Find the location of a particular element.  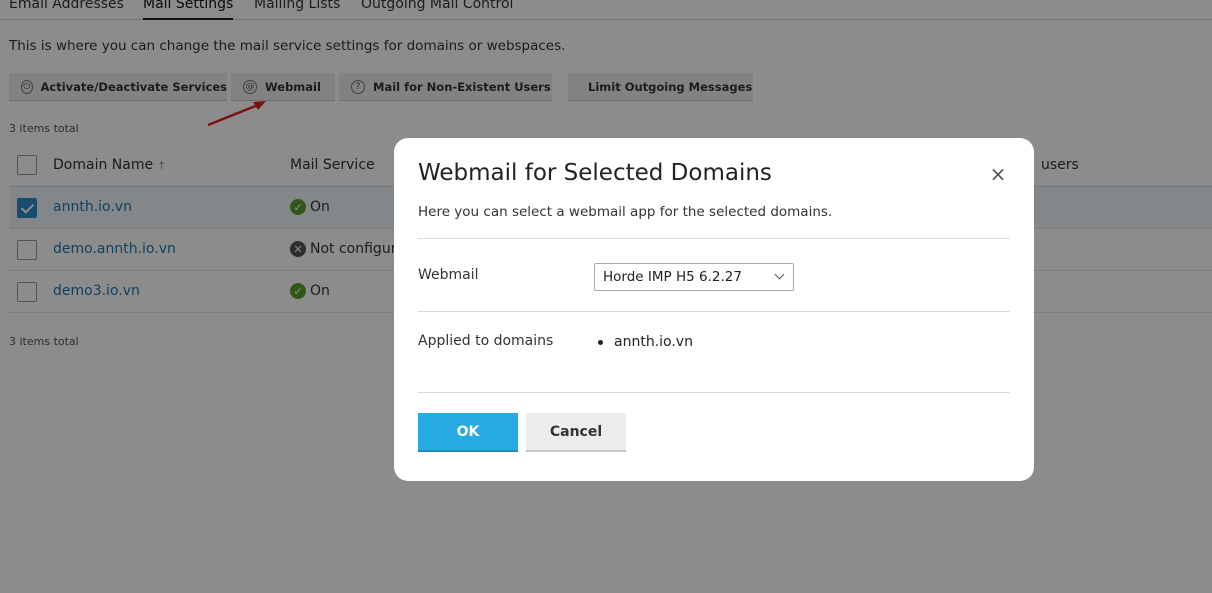

applied-domain-item: annth.io.vn is located at coordinates (645, 342).